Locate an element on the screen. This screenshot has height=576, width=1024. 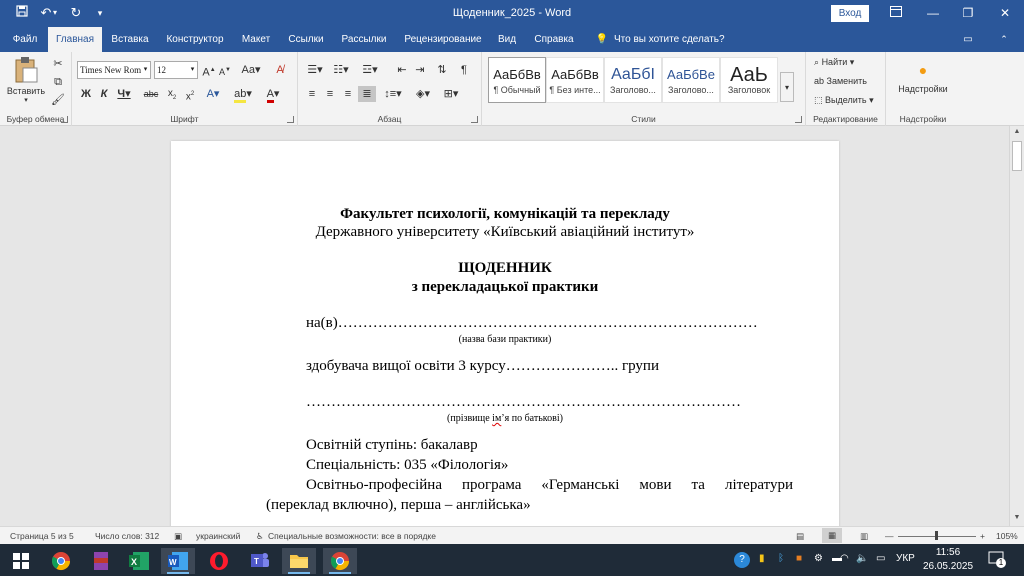
tell-me-box: Что вы хотите сделать? is located at coordinates (670, 39).